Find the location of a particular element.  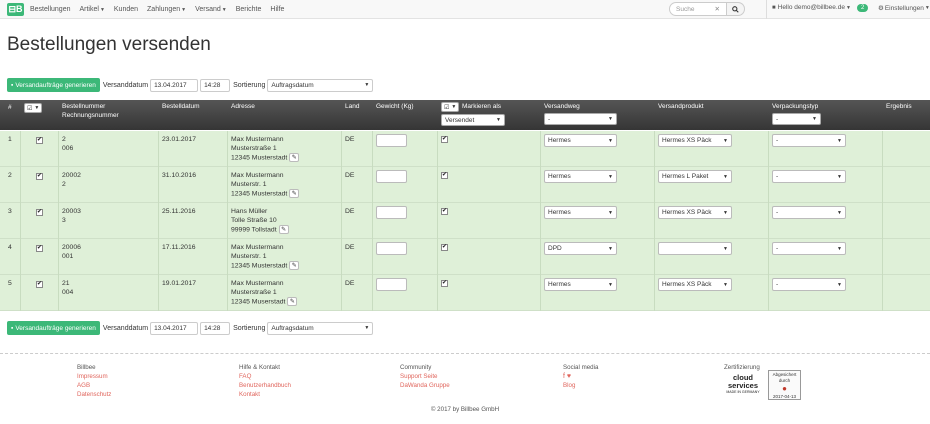

nav-item-berichte: Berichte is located at coordinates (249, 9).